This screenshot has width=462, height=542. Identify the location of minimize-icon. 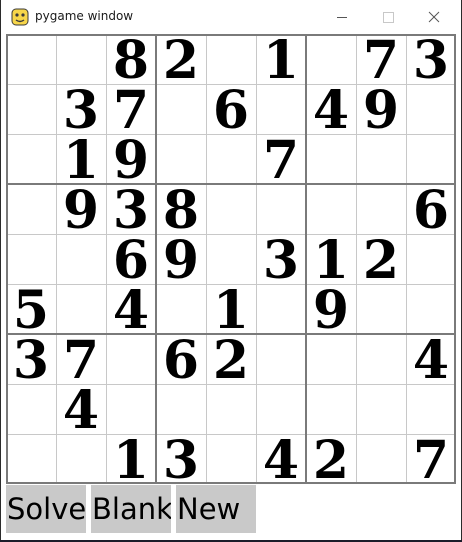
(342, 17).